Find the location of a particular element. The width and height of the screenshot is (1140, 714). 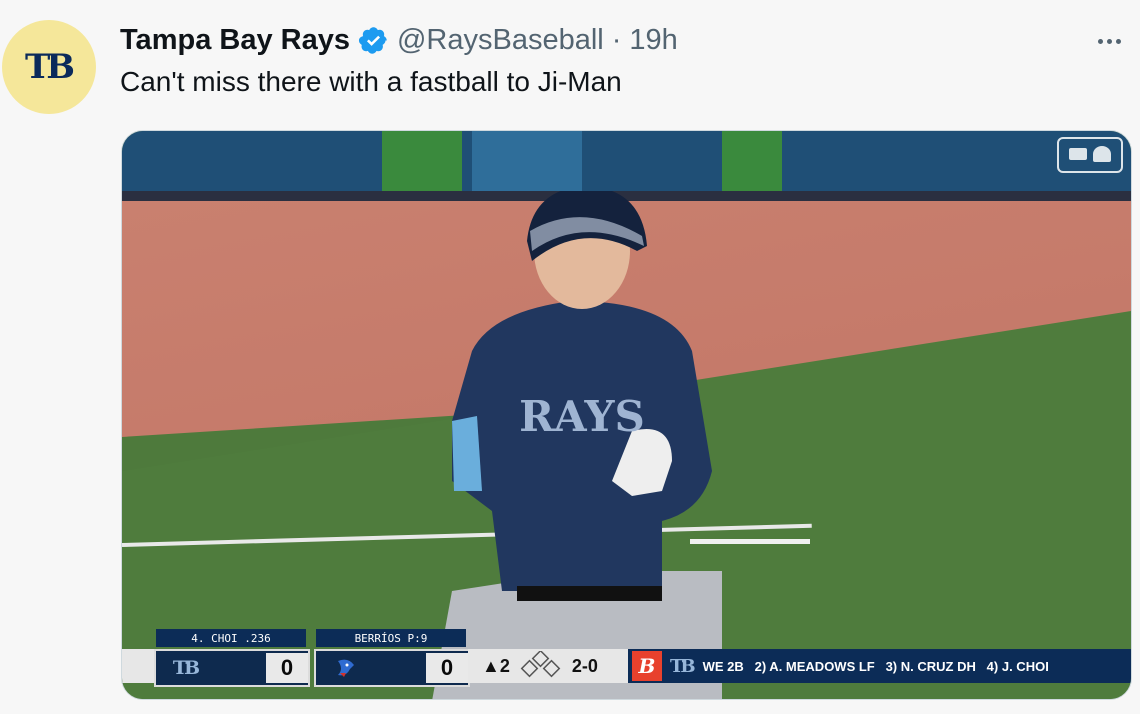

inning-indicator: ▲2 is located at coordinates (496, 665).